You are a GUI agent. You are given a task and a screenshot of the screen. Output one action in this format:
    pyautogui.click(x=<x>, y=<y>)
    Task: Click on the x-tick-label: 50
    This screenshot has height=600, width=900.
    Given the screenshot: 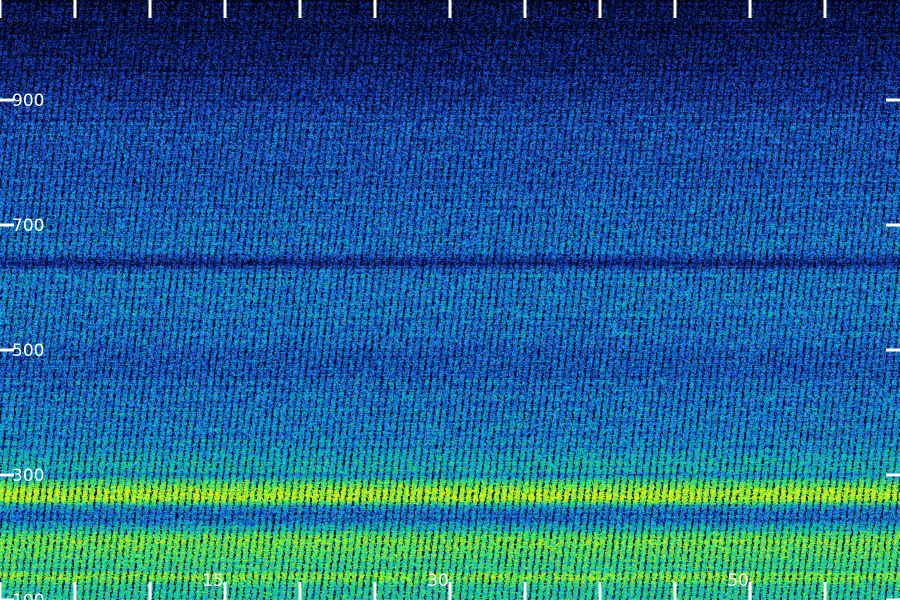 What is the action you would take?
    pyautogui.click(x=738, y=581)
    